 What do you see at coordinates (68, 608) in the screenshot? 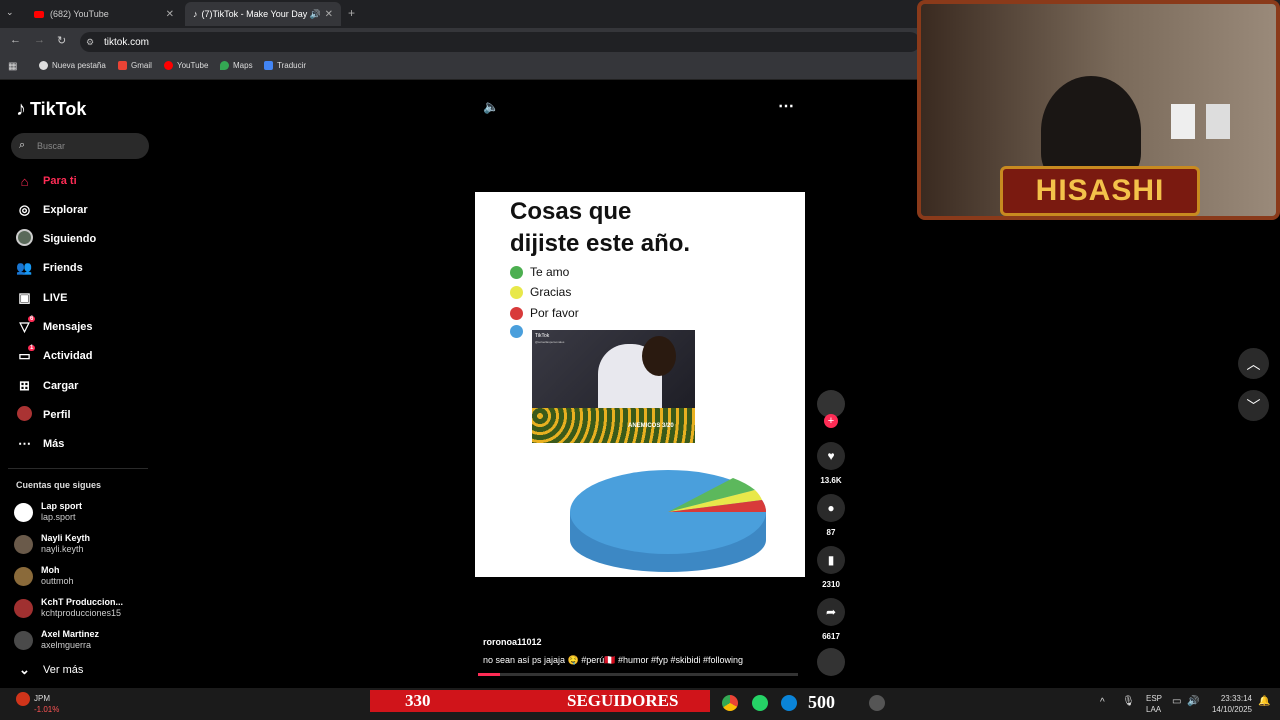
I see `following-account: KchT Produccion... kchtproducciones15` at bounding box center [68, 608].